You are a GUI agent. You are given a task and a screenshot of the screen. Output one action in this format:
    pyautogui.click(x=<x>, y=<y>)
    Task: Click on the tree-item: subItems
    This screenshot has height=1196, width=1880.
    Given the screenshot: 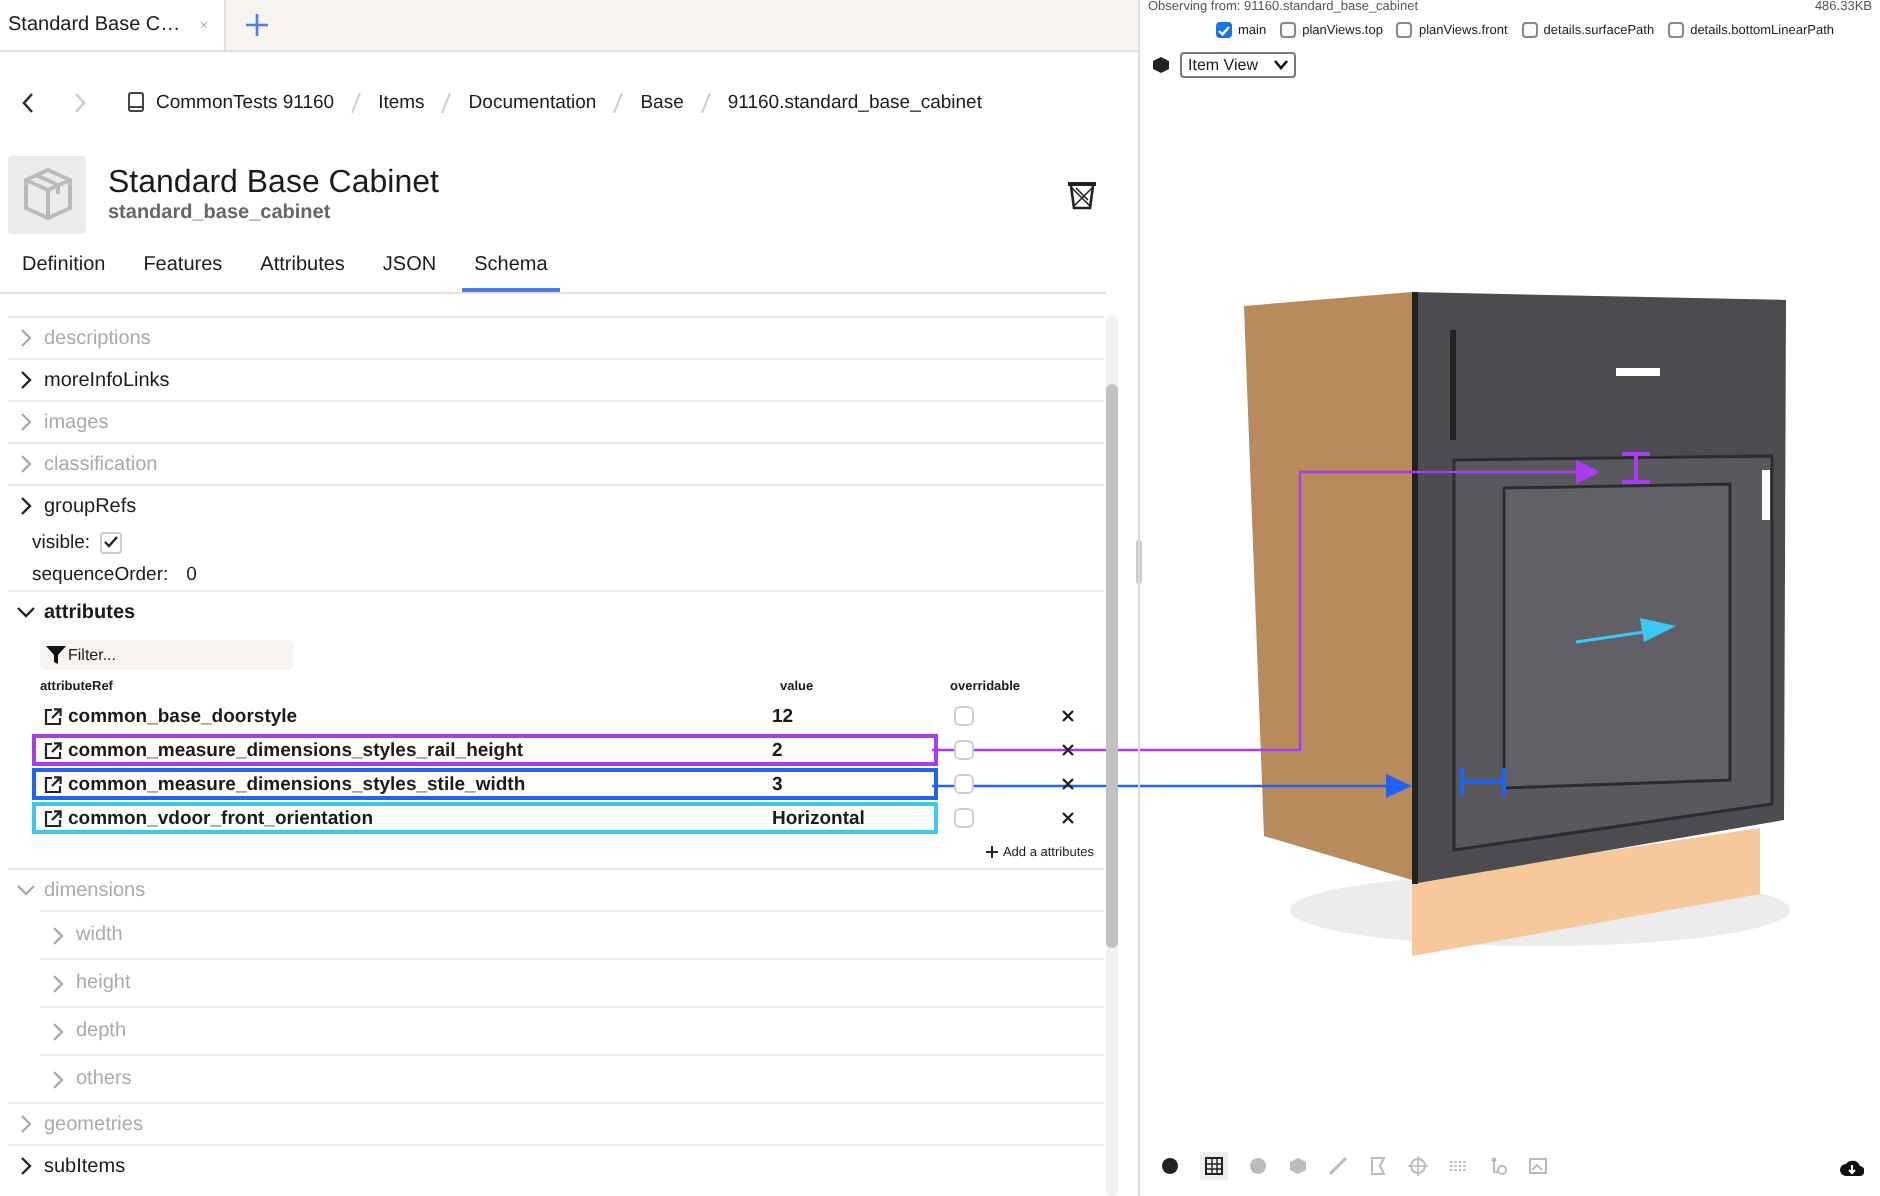 What is the action you would take?
    pyautogui.click(x=556, y=1165)
    